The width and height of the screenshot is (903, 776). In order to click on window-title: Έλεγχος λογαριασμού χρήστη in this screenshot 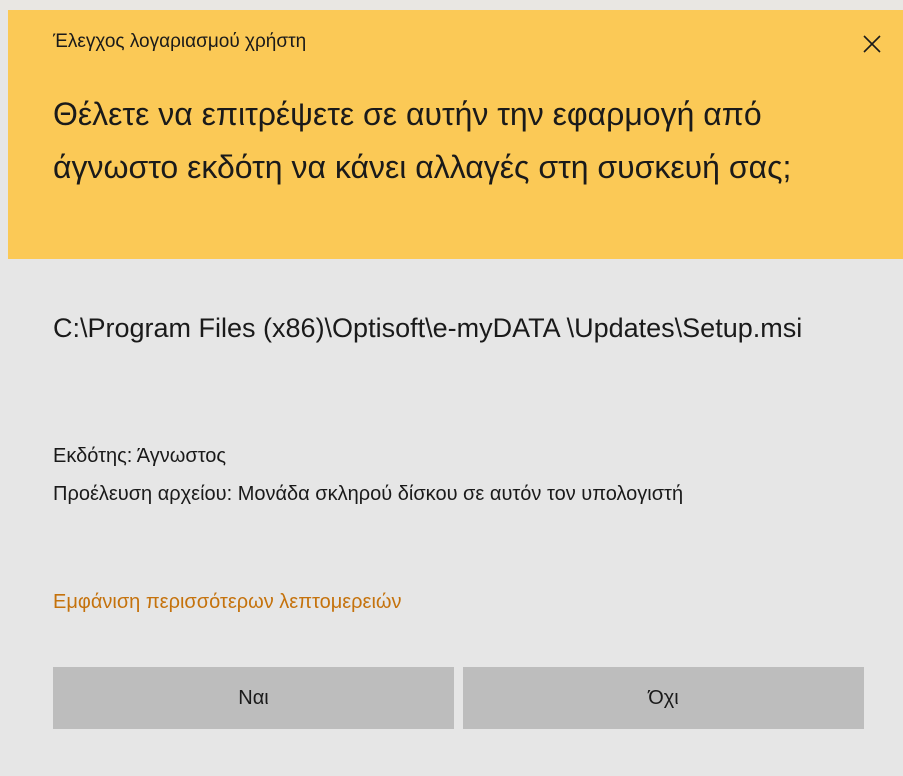, I will do `click(180, 41)`.